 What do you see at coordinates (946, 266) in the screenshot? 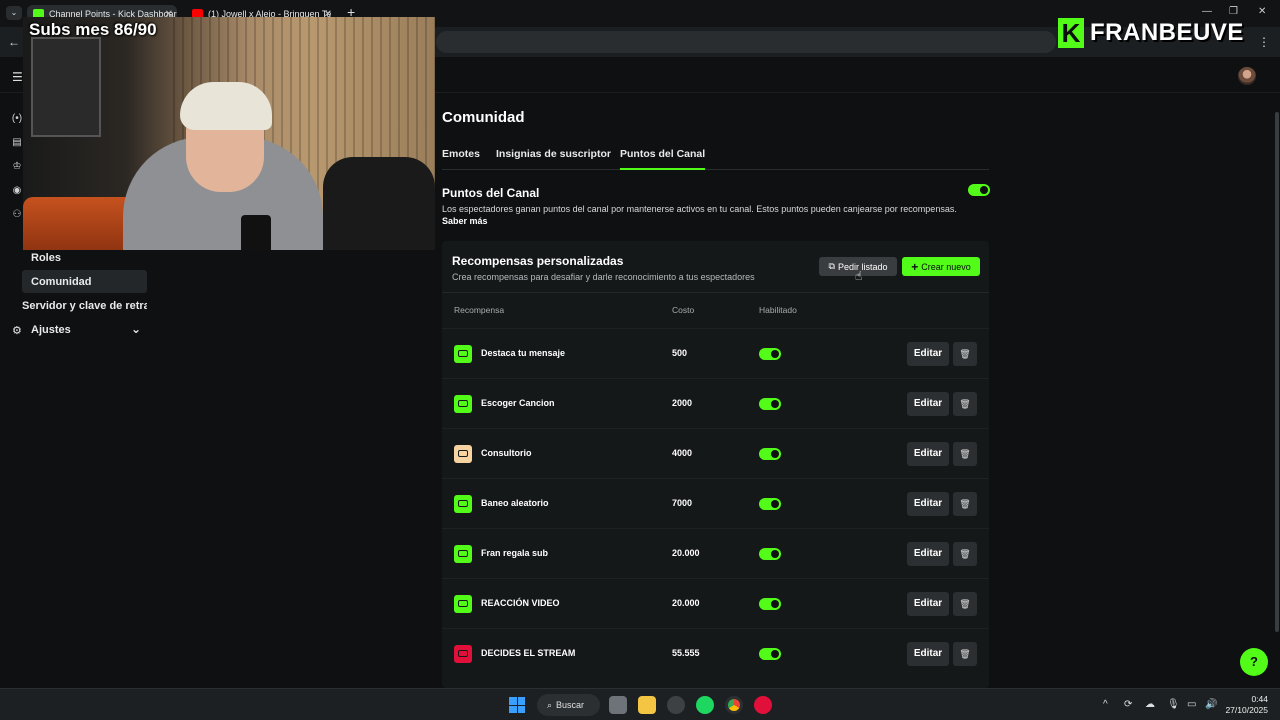
I see `create-reward-label: Crear nuevo` at bounding box center [946, 266].